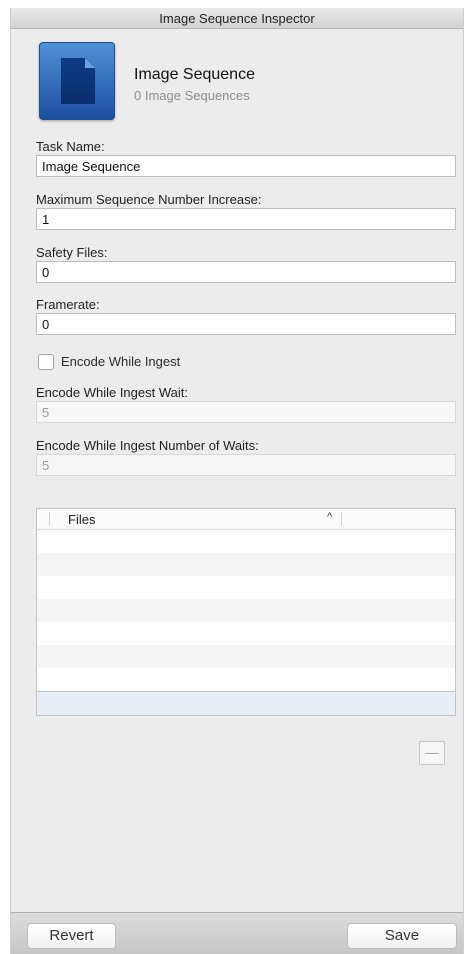  I want to click on encode-while-ingest-label: Encode While Ingest, so click(121, 361).